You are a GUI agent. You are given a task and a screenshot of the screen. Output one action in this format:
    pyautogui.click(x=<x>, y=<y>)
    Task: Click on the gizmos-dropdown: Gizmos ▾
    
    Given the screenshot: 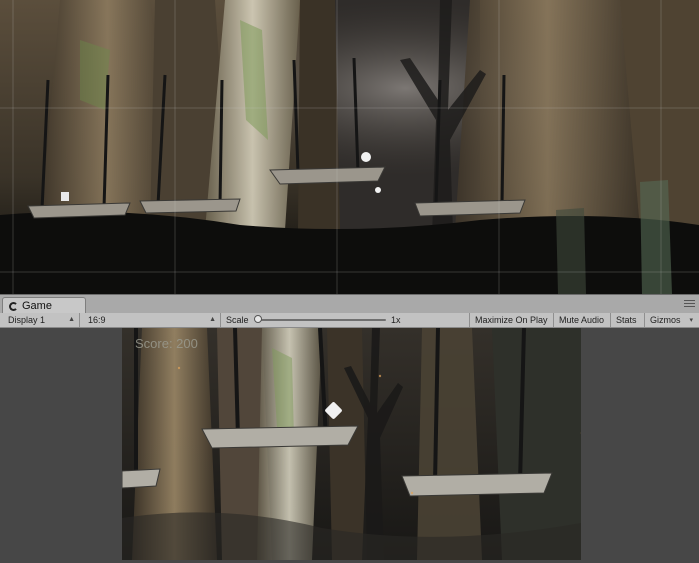 What is the action you would take?
    pyautogui.click(x=671, y=320)
    